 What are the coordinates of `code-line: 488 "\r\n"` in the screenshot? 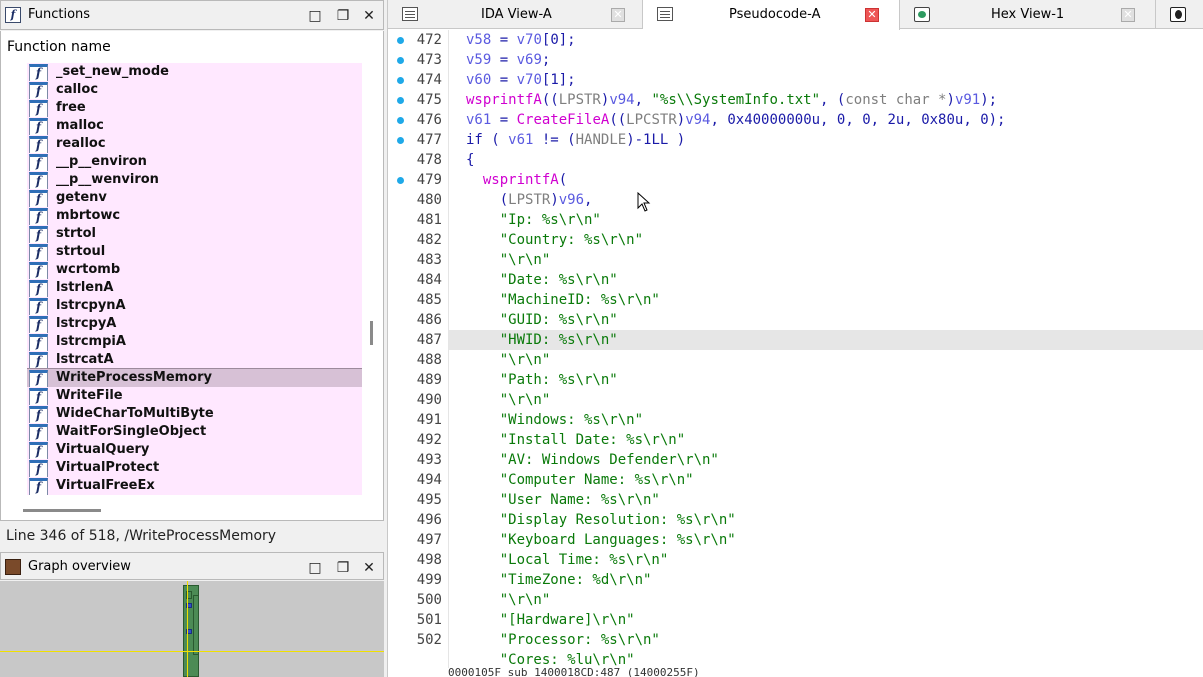 It's located at (795, 360).